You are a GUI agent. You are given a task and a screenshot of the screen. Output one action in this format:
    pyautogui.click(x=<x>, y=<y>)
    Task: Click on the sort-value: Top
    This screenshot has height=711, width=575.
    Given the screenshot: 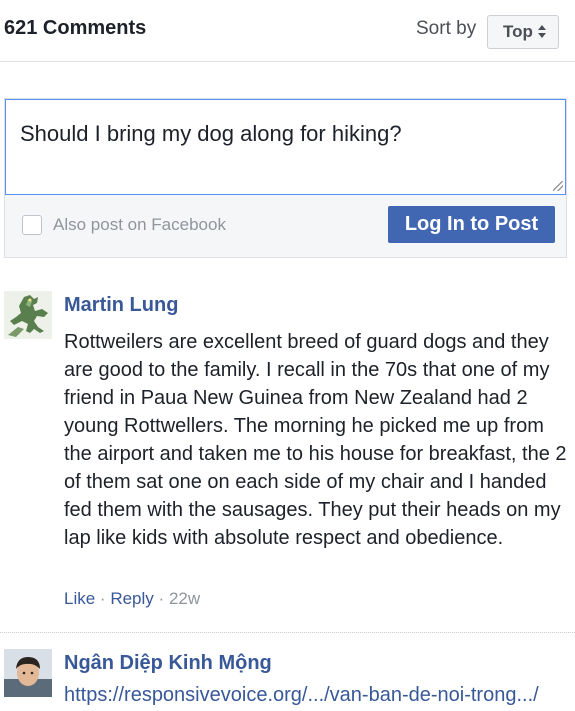 What is the action you would take?
    pyautogui.click(x=518, y=31)
    